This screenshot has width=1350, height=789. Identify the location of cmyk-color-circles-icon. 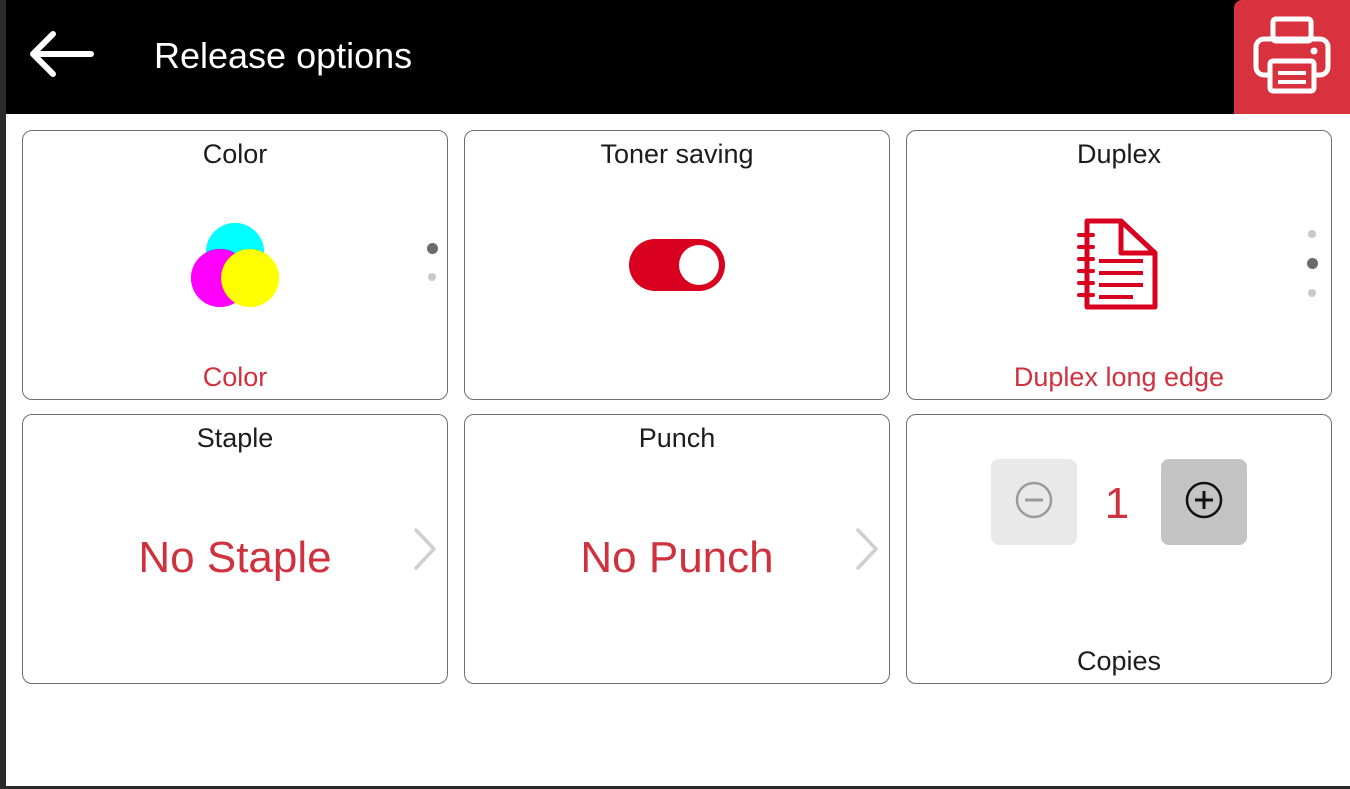
(235, 266).